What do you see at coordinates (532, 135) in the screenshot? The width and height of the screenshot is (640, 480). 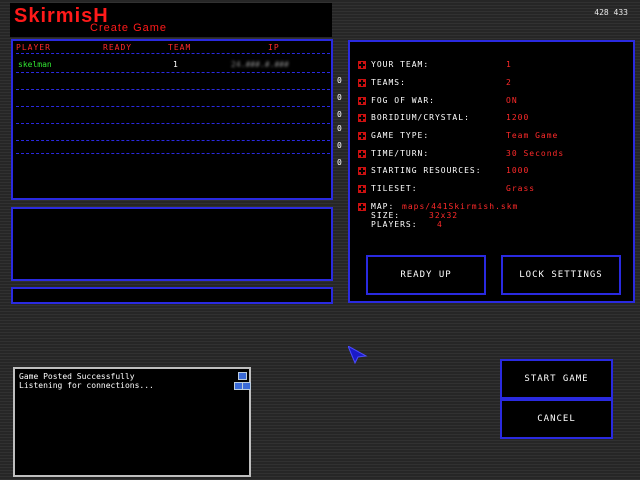 I see `setting-value: Team Game` at bounding box center [532, 135].